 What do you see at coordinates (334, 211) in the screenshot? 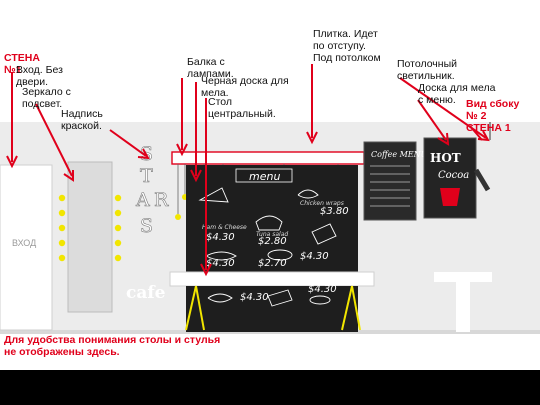
I see `price-3: $3.80` at bounding box center [334, 211].